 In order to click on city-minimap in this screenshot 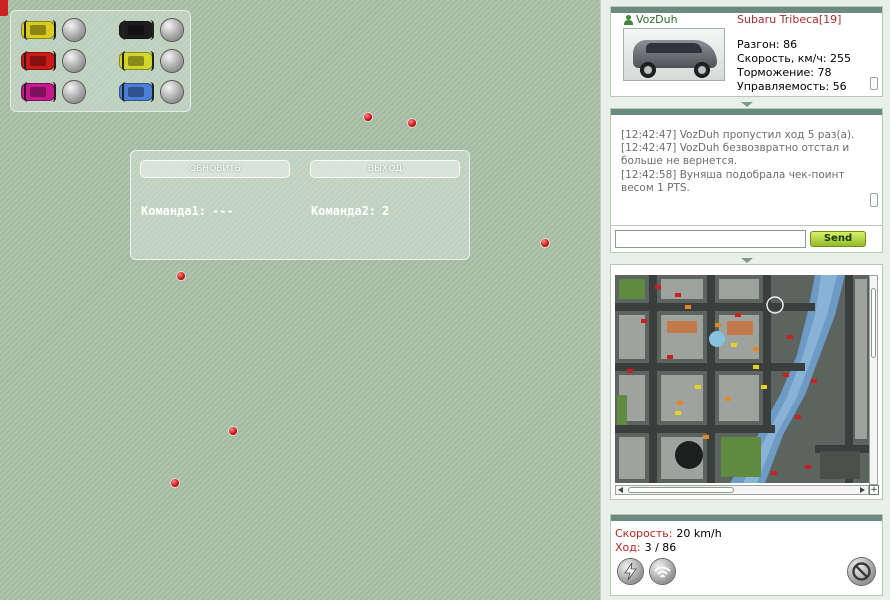, I will do `click(742, 379)`.